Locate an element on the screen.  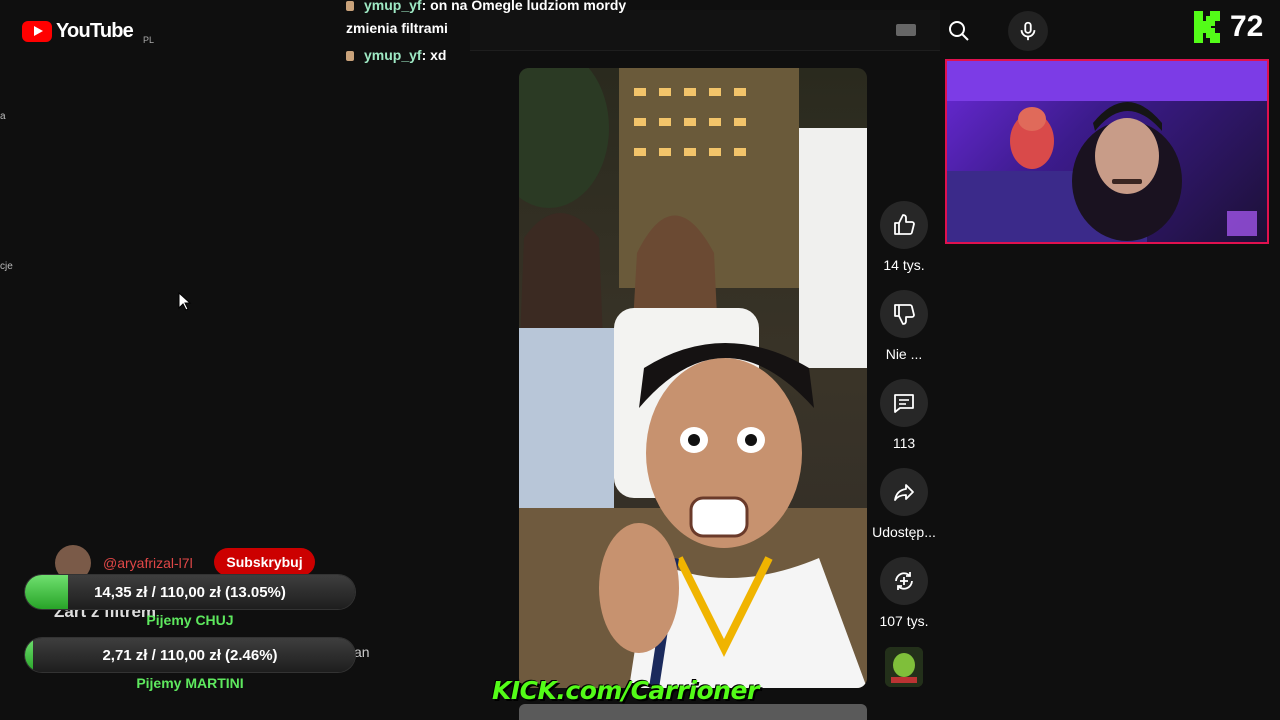
like-button: 14 tys. is located at coordinates (904, 237).